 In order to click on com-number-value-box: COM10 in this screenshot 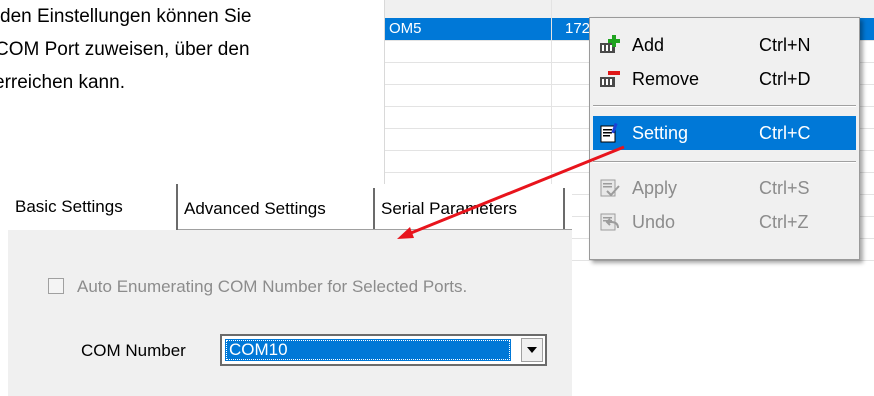, I will do `click(368, 350)`.